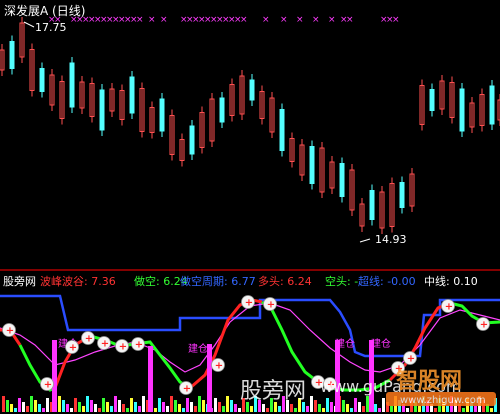 This screenshot has height=414, width=500. I want to click on high-price-label: 17.75, so click(51, 27).